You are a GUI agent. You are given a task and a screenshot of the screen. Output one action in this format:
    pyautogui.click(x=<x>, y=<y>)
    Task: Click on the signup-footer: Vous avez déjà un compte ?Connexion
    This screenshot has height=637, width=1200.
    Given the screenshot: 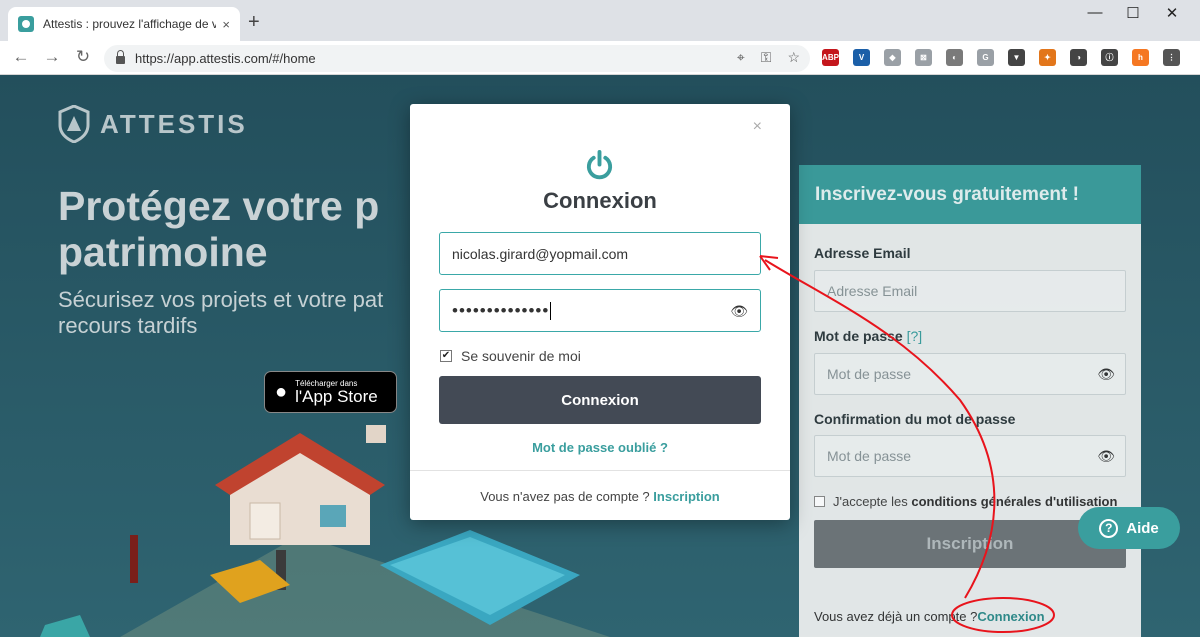 What is the action you would take?
    pyautogui.click(x=929, y=616)
    